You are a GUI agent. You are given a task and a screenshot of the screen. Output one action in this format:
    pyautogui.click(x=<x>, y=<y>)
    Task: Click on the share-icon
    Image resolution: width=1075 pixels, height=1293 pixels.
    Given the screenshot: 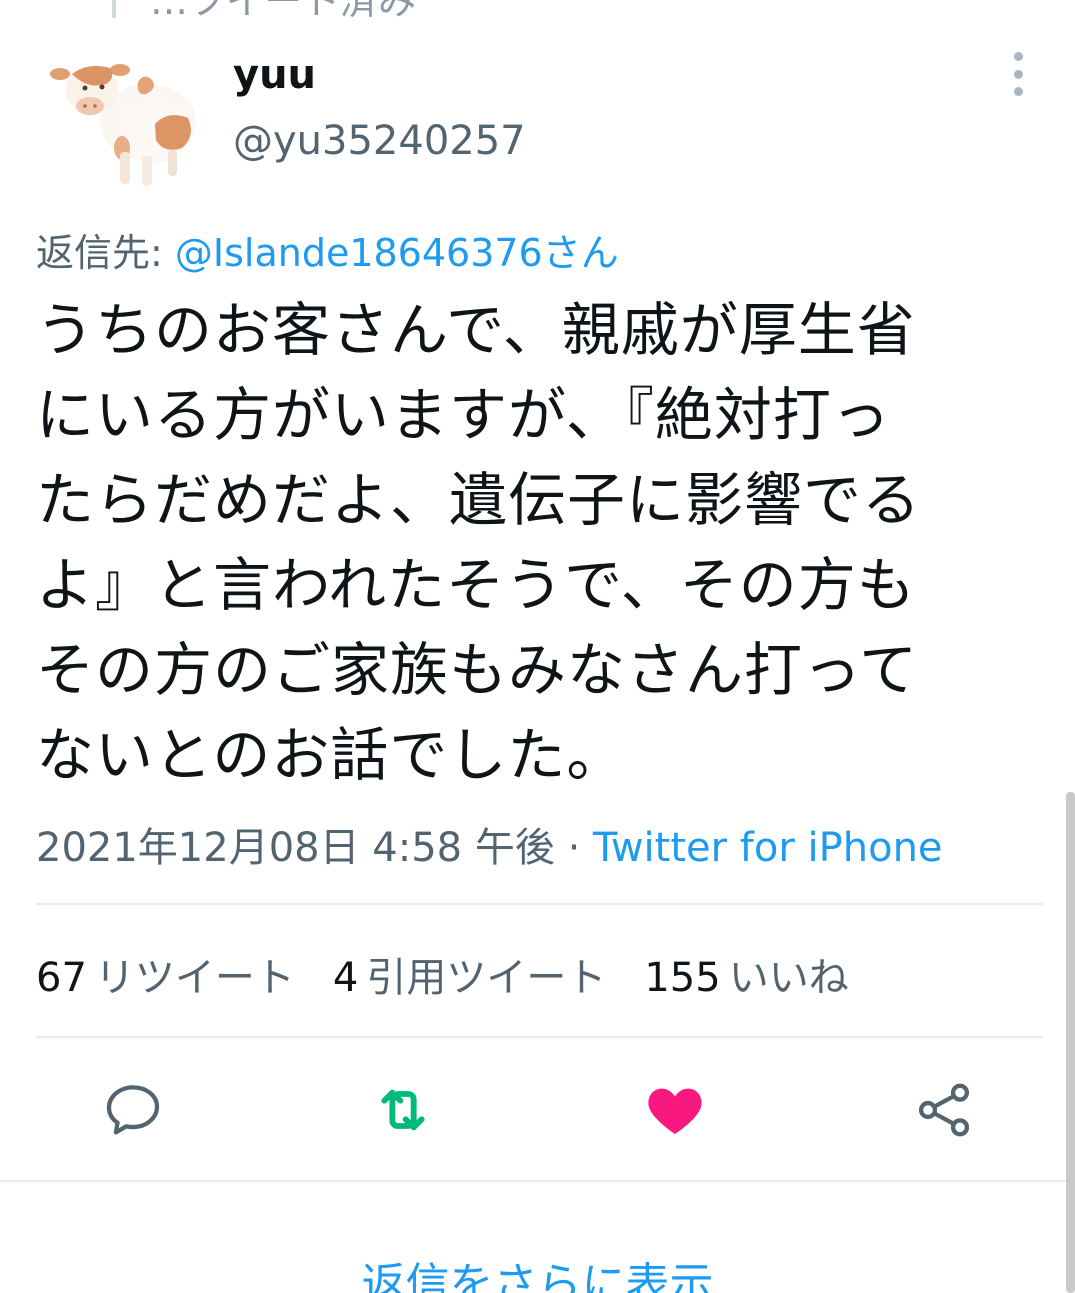 What is the action you would take?
    pyautogui.click(x=944, y=1110)
    